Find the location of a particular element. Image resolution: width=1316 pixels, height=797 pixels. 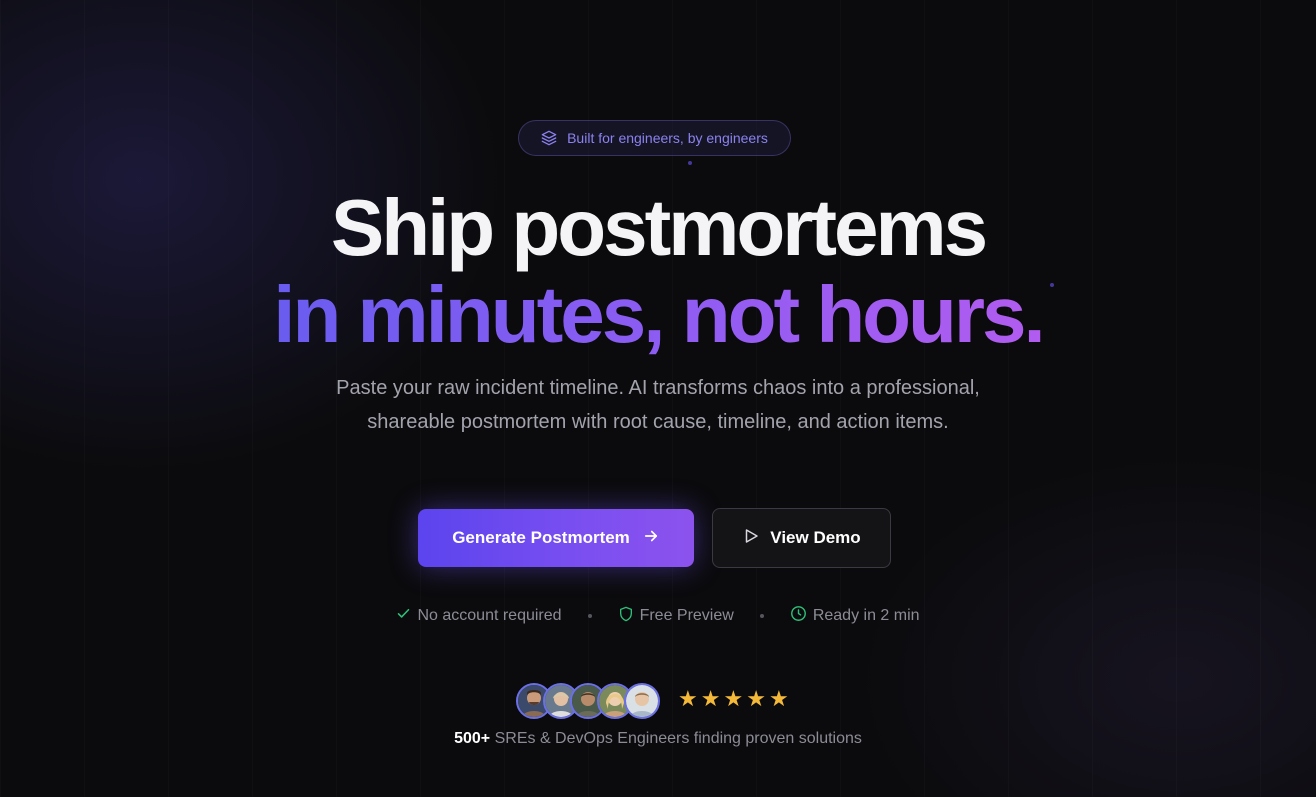

generate-postmortem-button: Generate Postmortem is located at coordinates (556, 538).